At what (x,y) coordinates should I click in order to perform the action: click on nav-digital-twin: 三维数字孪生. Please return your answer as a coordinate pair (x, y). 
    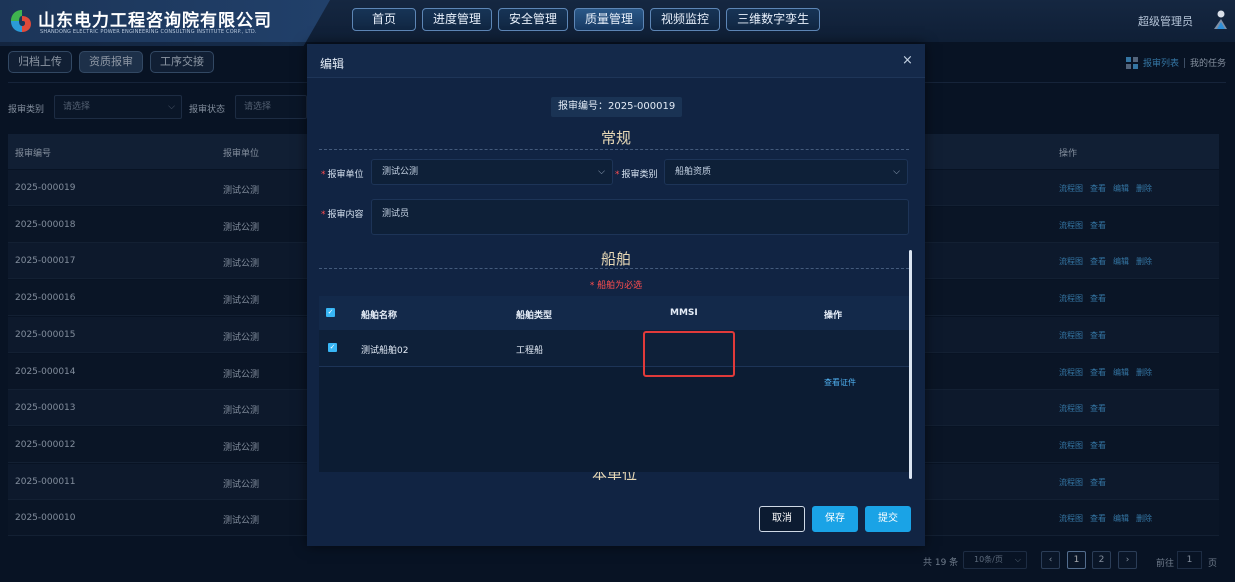
    Looking at the image, I should click on (773, 19).